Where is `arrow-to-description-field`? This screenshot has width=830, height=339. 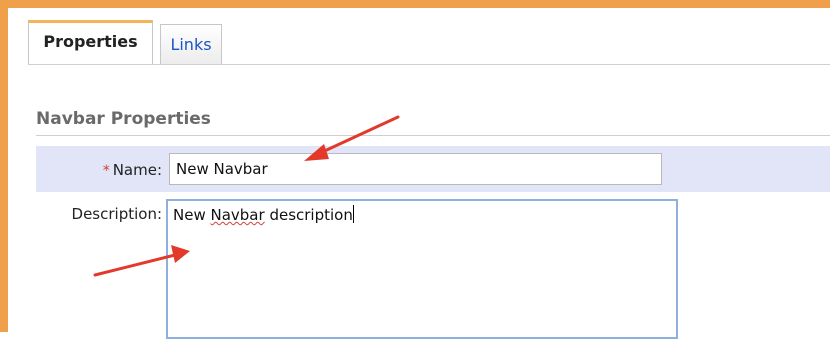
arrow-to-description-field is located at coordinates (141, 261).